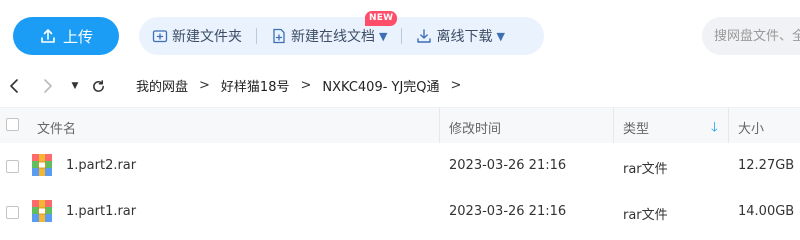  What do you see at coordinates (333, 37) in the screenshot?
I see `new-online-doc-label: 新建在线文档` at bounding box center [333, 37].